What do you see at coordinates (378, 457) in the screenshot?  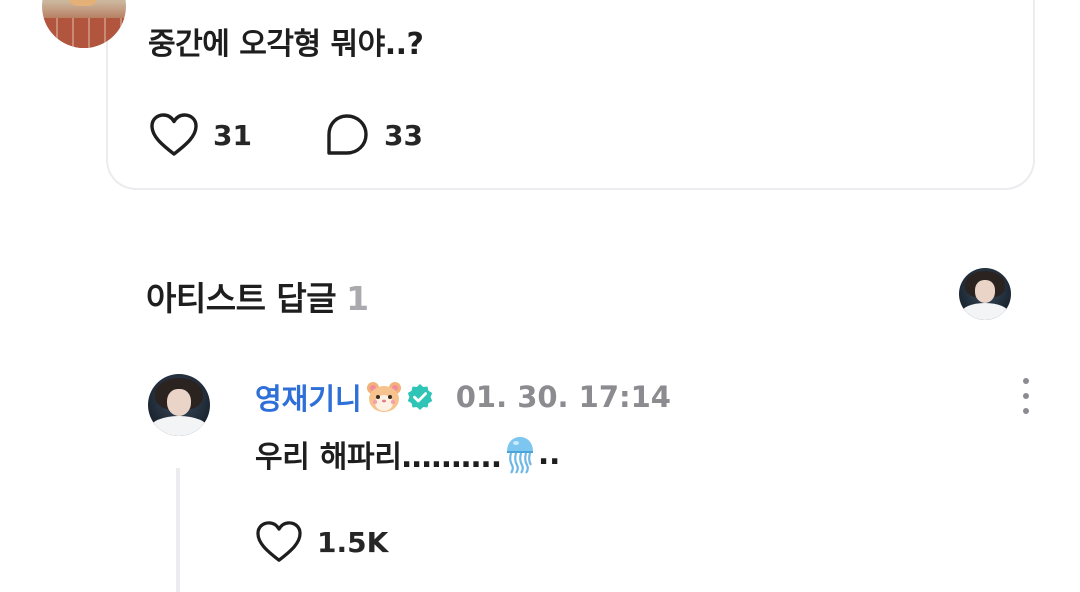 I see `reply-text-main: 우리 해파리……….` at bounding box center [378, 457].